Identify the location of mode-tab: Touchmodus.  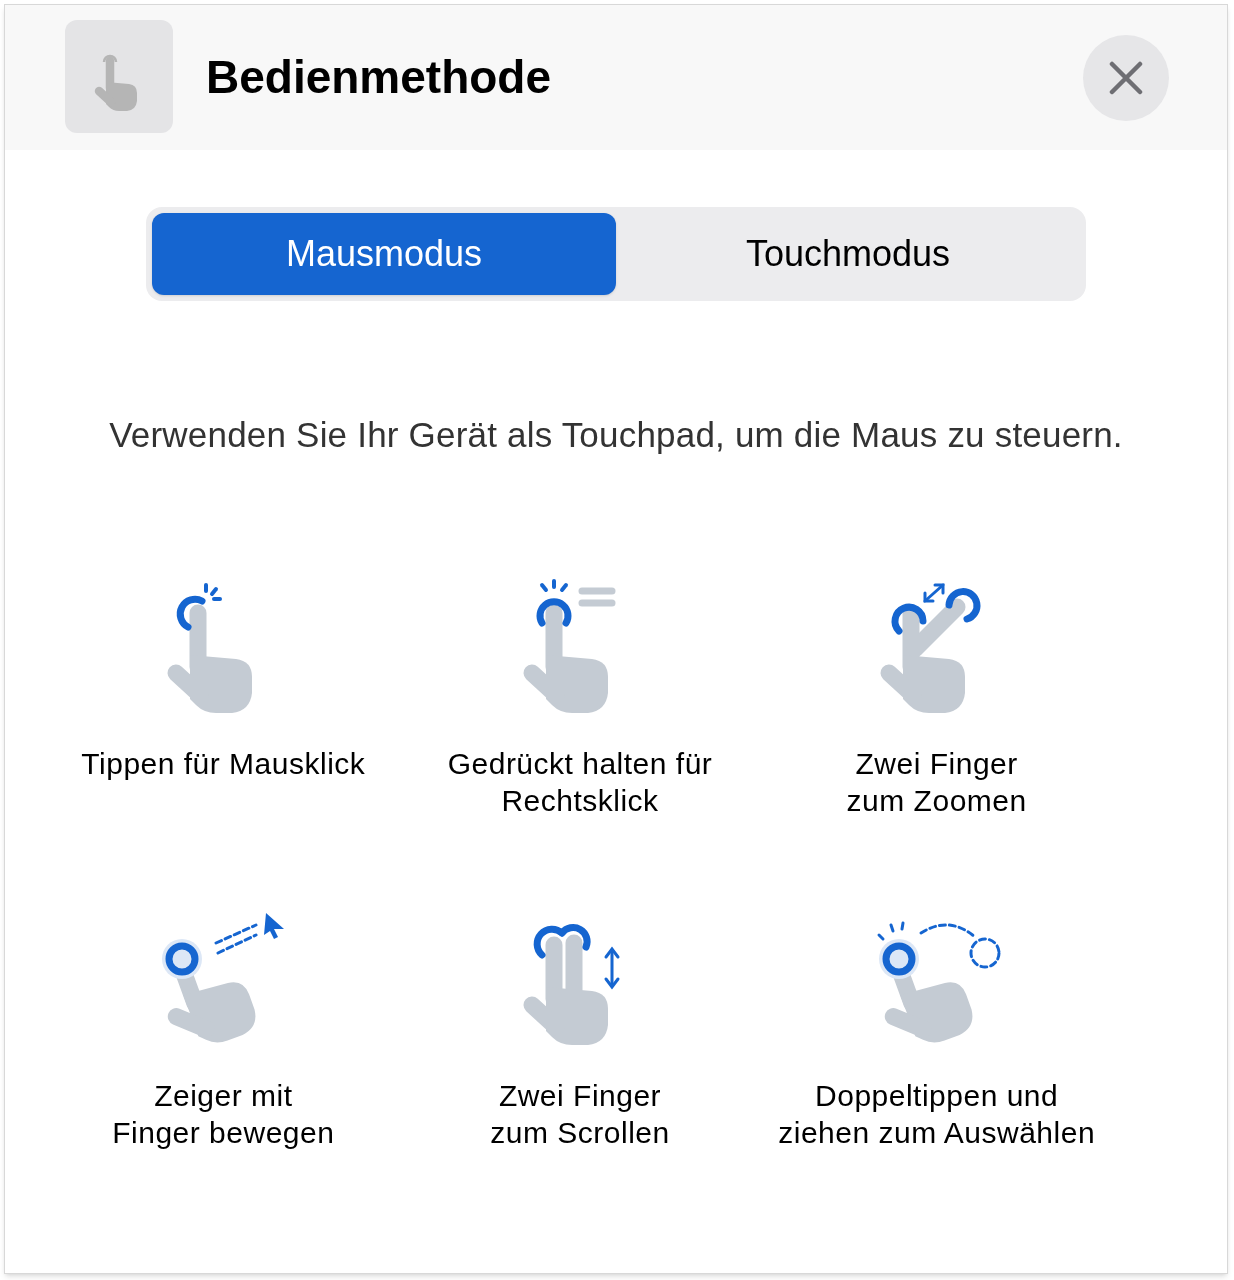
(848, 254).